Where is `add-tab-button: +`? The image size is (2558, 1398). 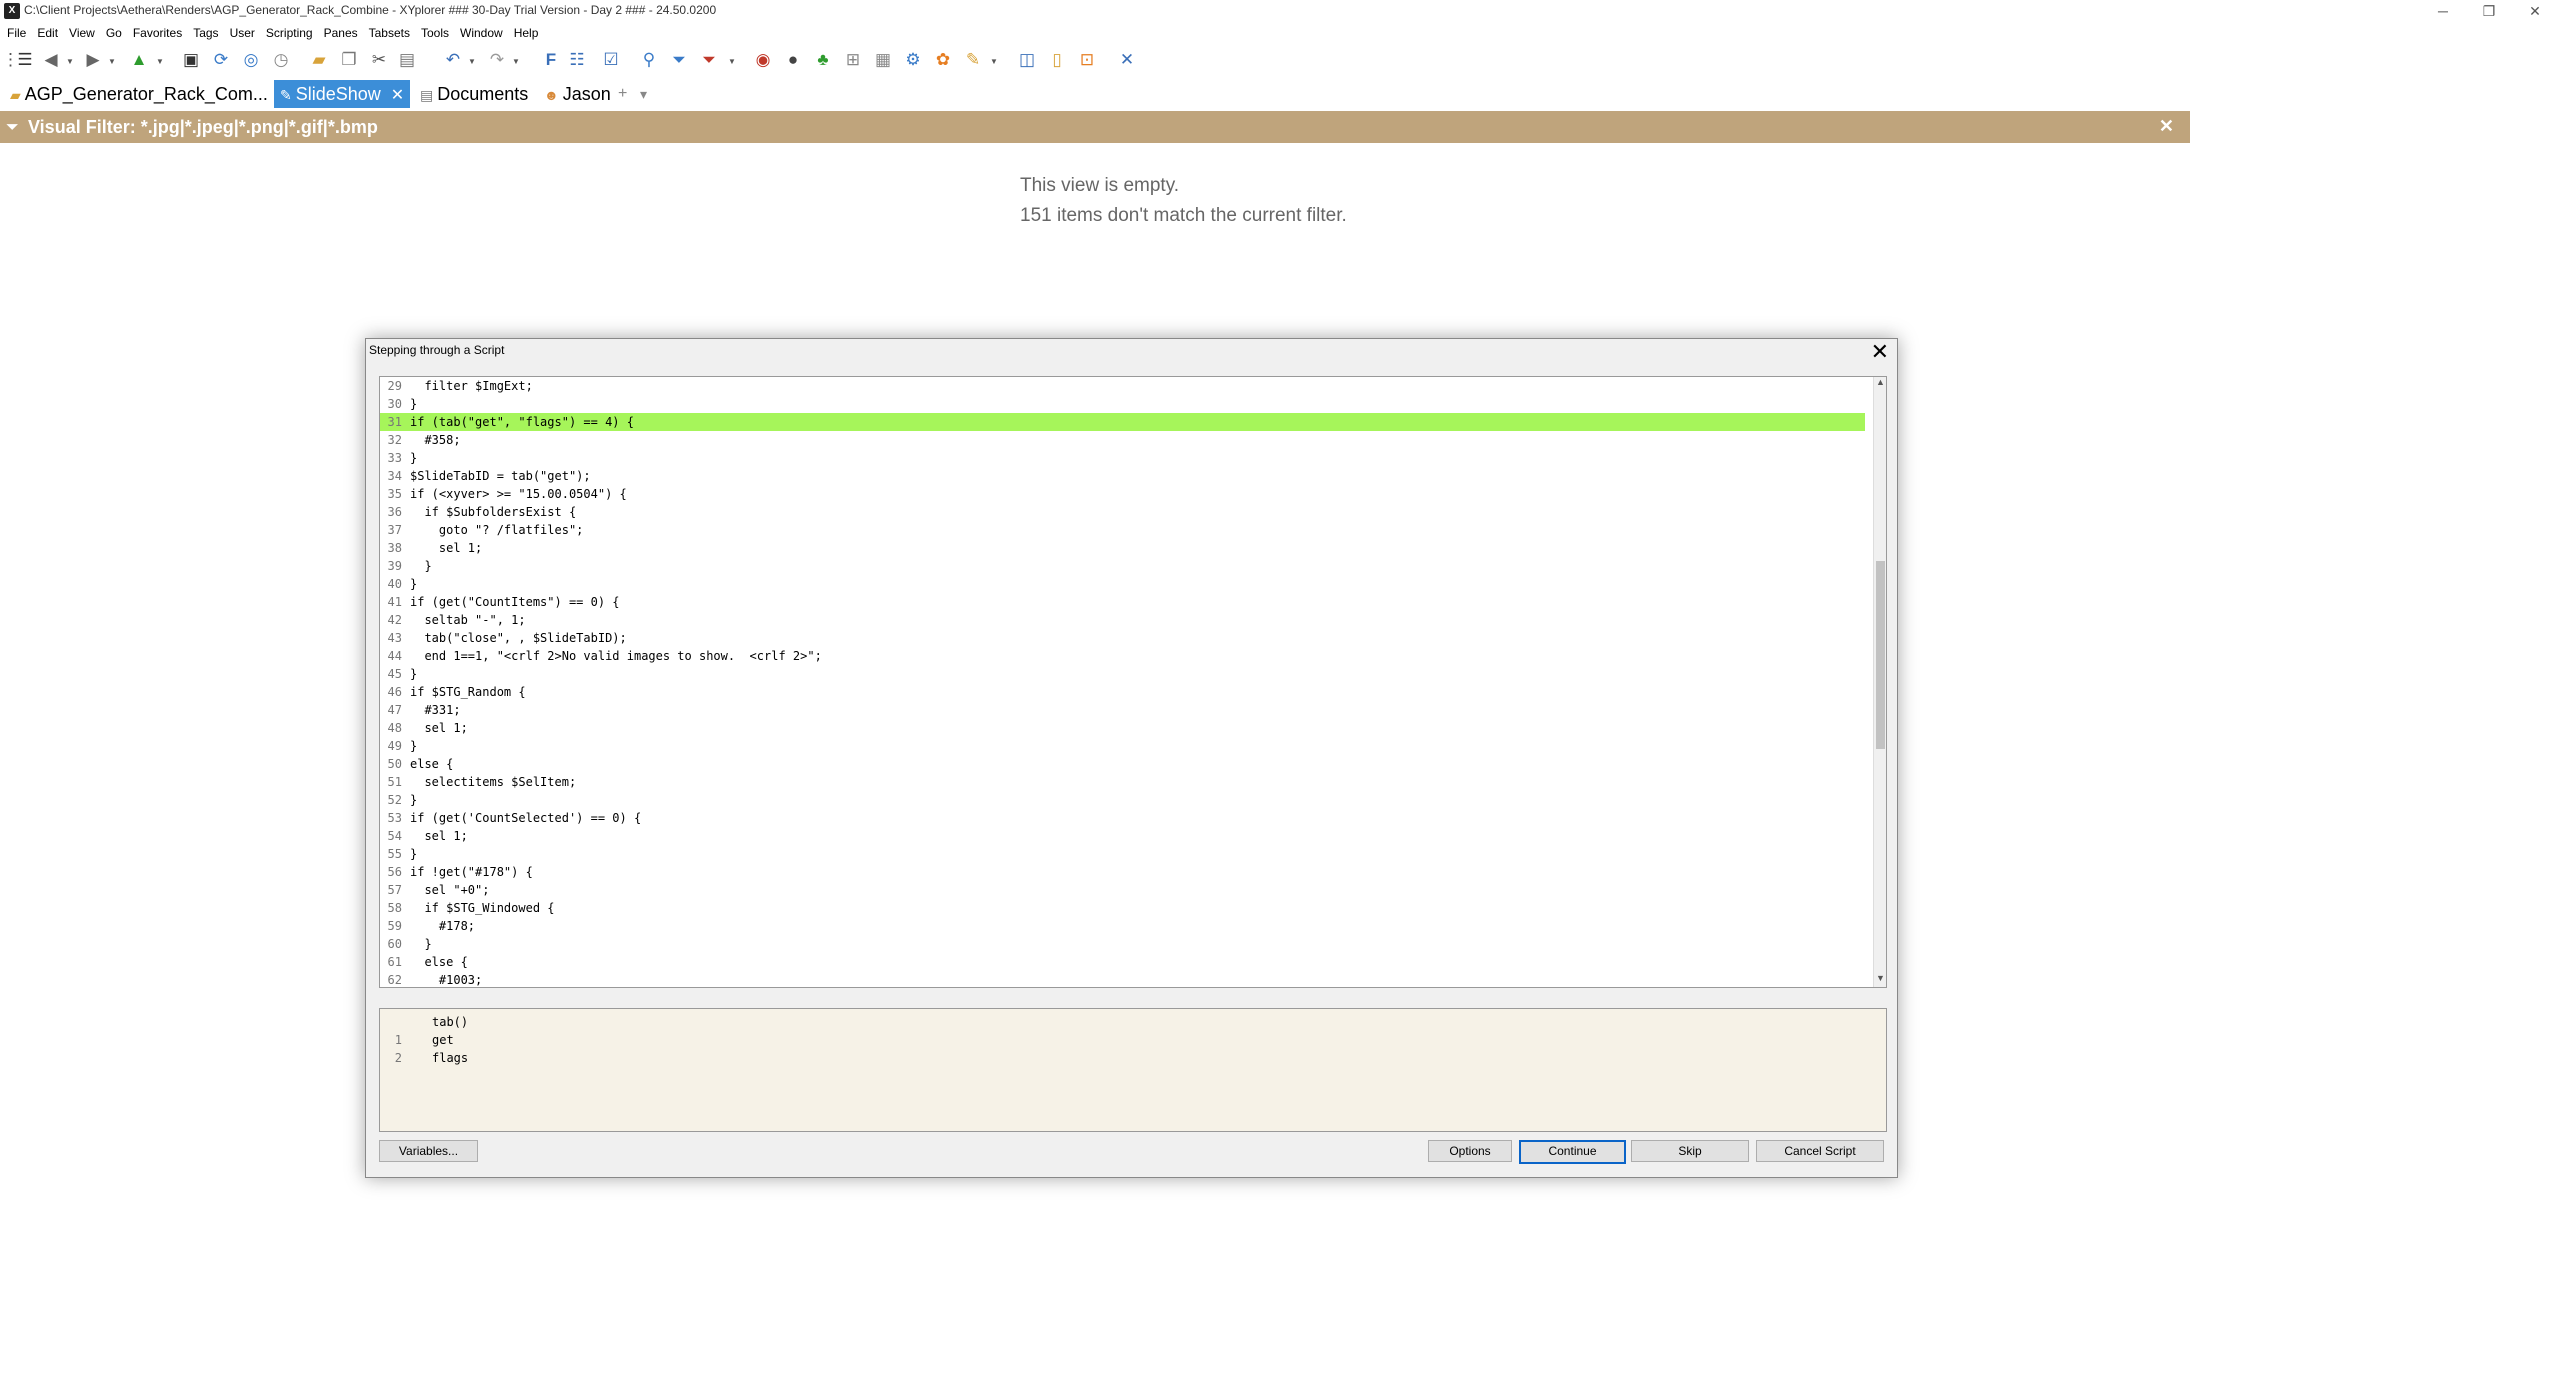
add-tab-button: + is located at coordinates (622, 94).